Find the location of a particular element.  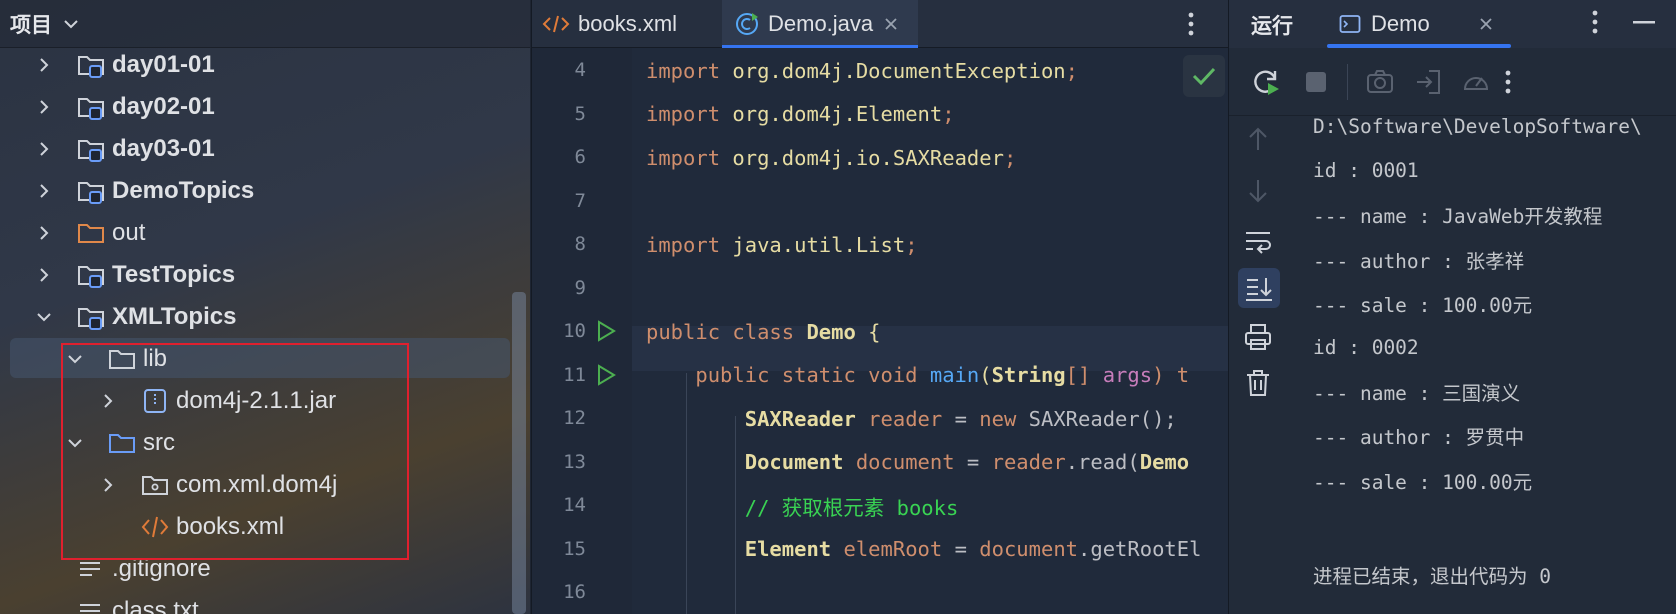

tree-item: day02-01 is located at coordinates (124, 107).